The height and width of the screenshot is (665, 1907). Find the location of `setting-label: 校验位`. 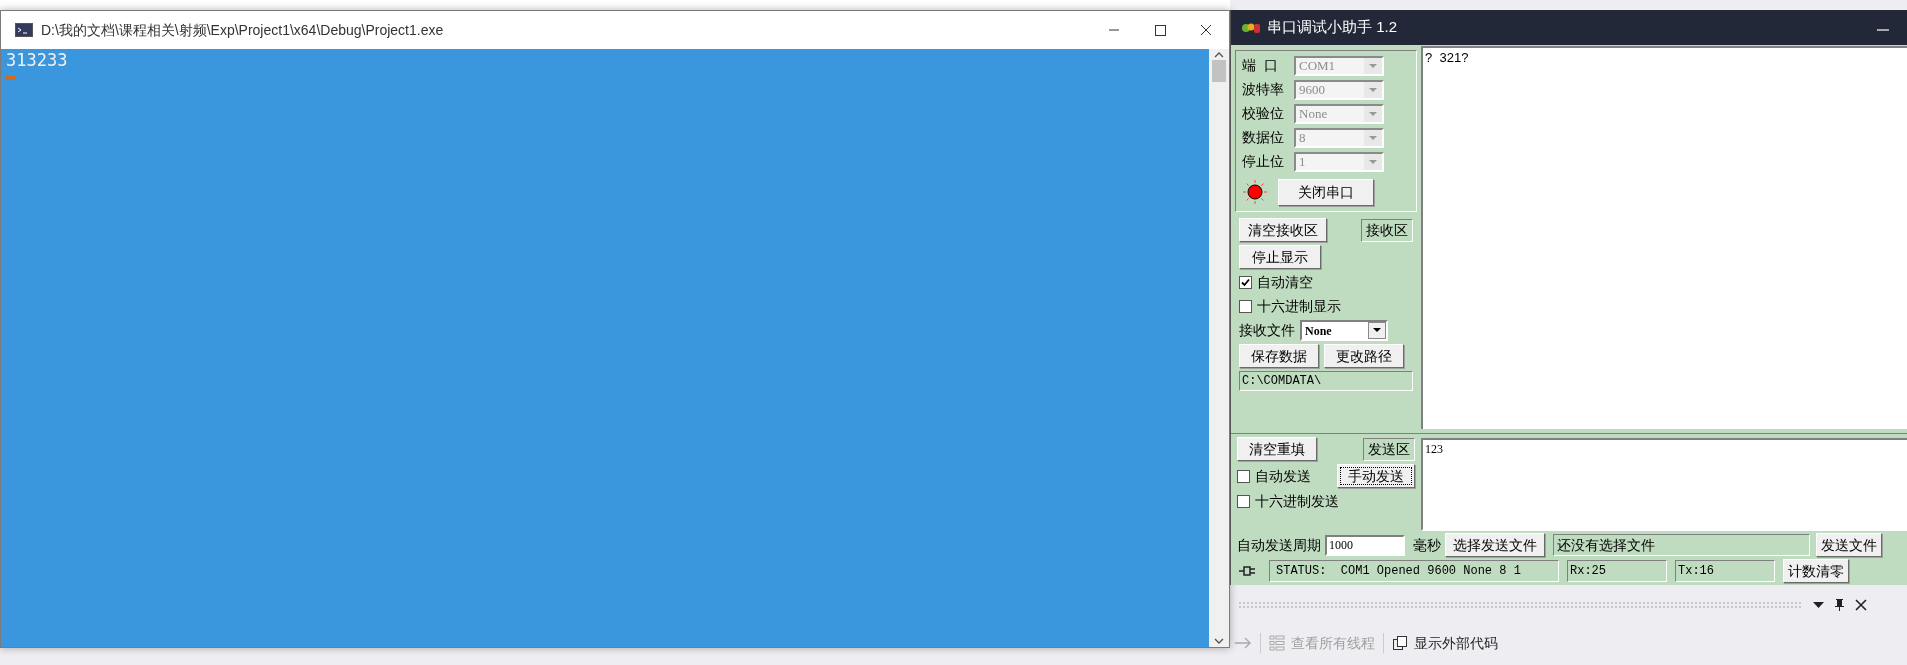

setting-label: 校验位 is located at coordinates (1263, 113).